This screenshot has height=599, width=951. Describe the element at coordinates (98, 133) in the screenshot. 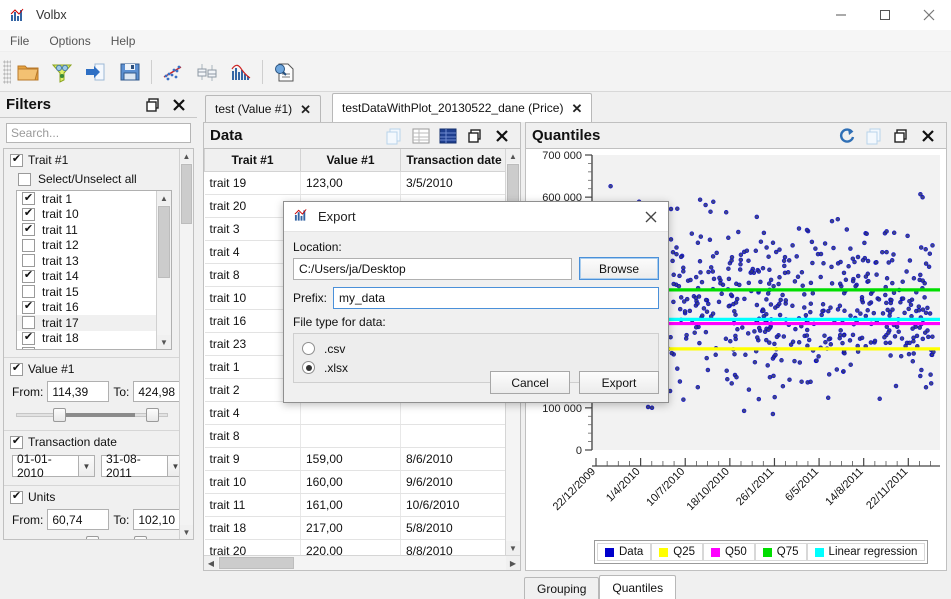

I see `search-input` at that location.